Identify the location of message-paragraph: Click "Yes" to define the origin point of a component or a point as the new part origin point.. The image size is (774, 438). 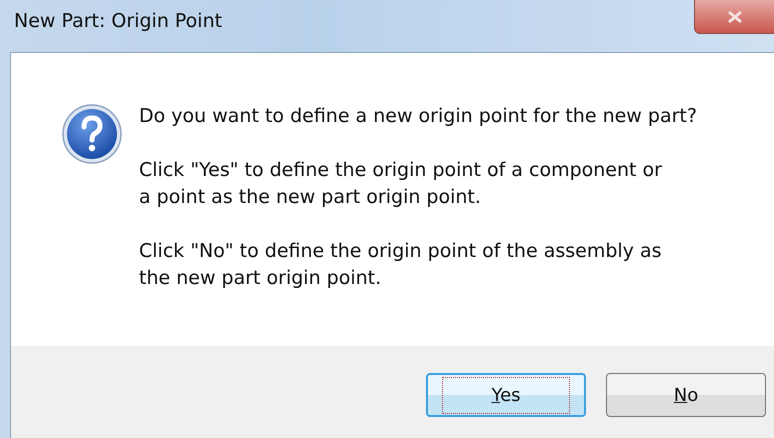
(401, 184).